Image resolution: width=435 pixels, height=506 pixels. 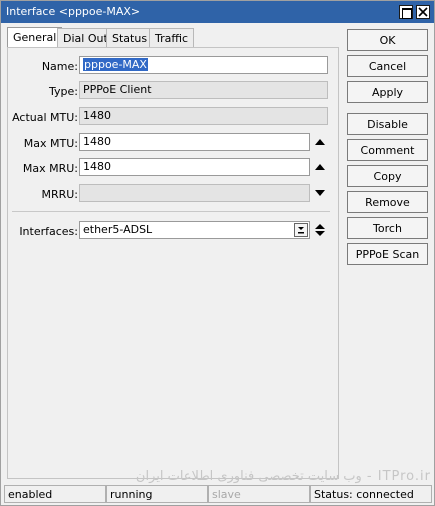 I want to click on name-input: pppoe-MAX, so click(x=203, y=65).